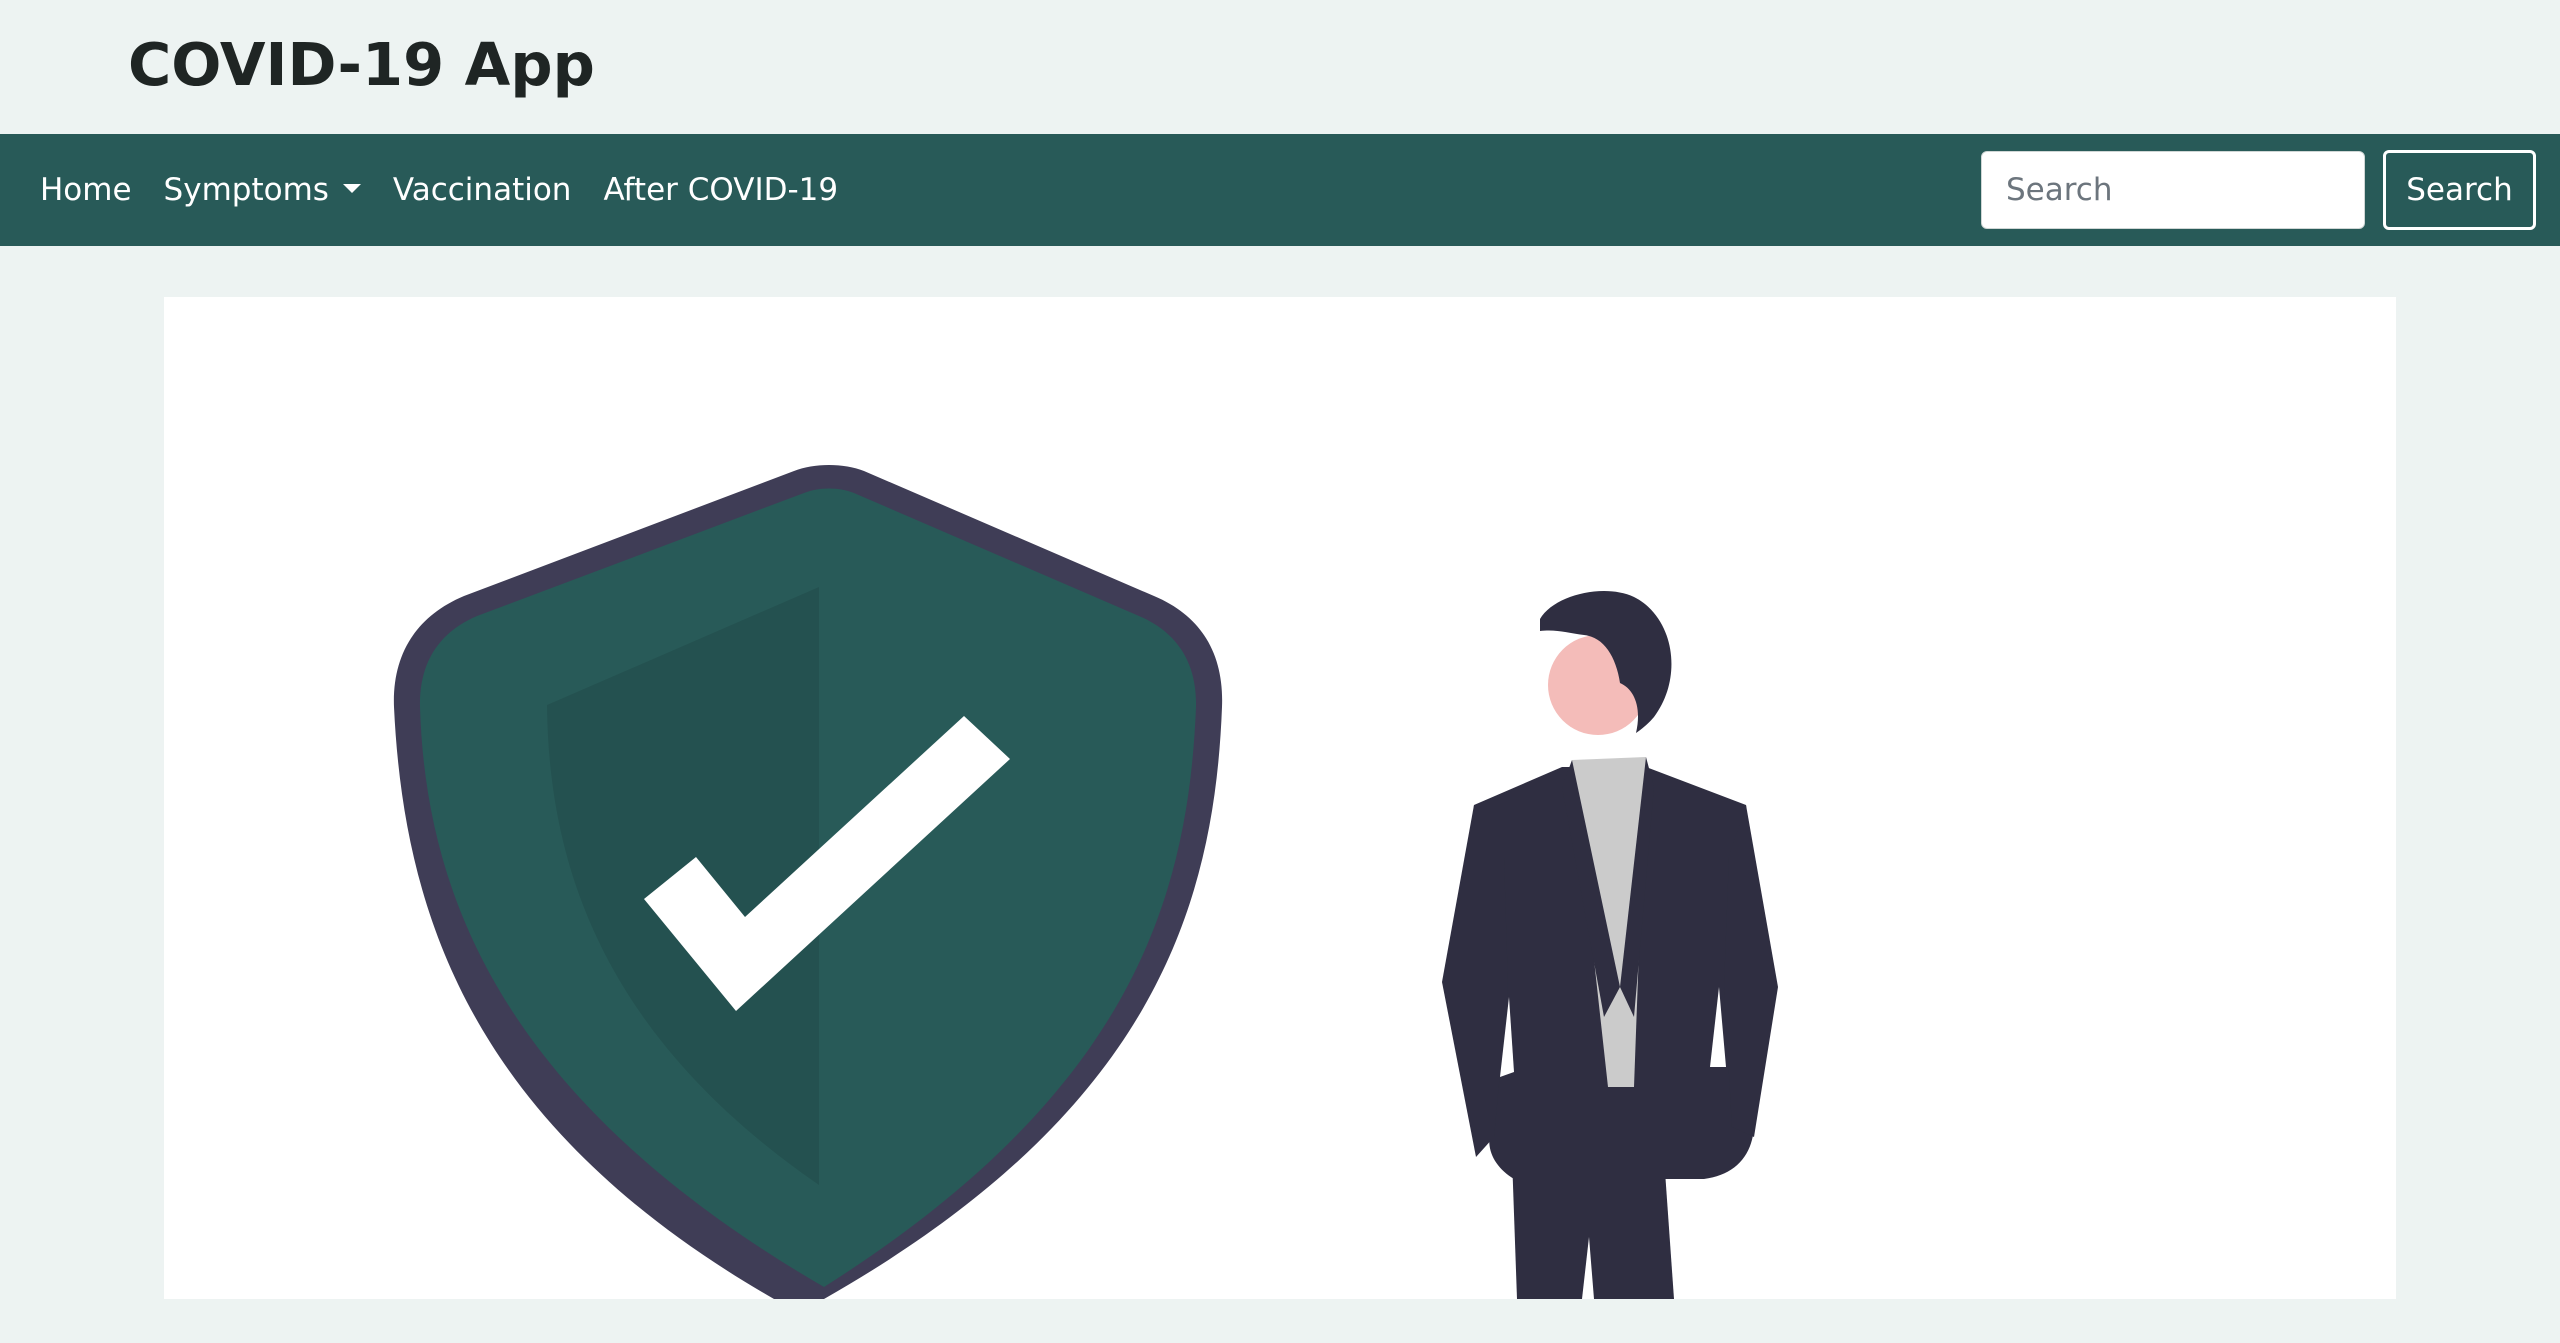 Image resolution: width=2560 pixels, height=1343 pixels. I want to click on person-illustration, so click(1610, 945).